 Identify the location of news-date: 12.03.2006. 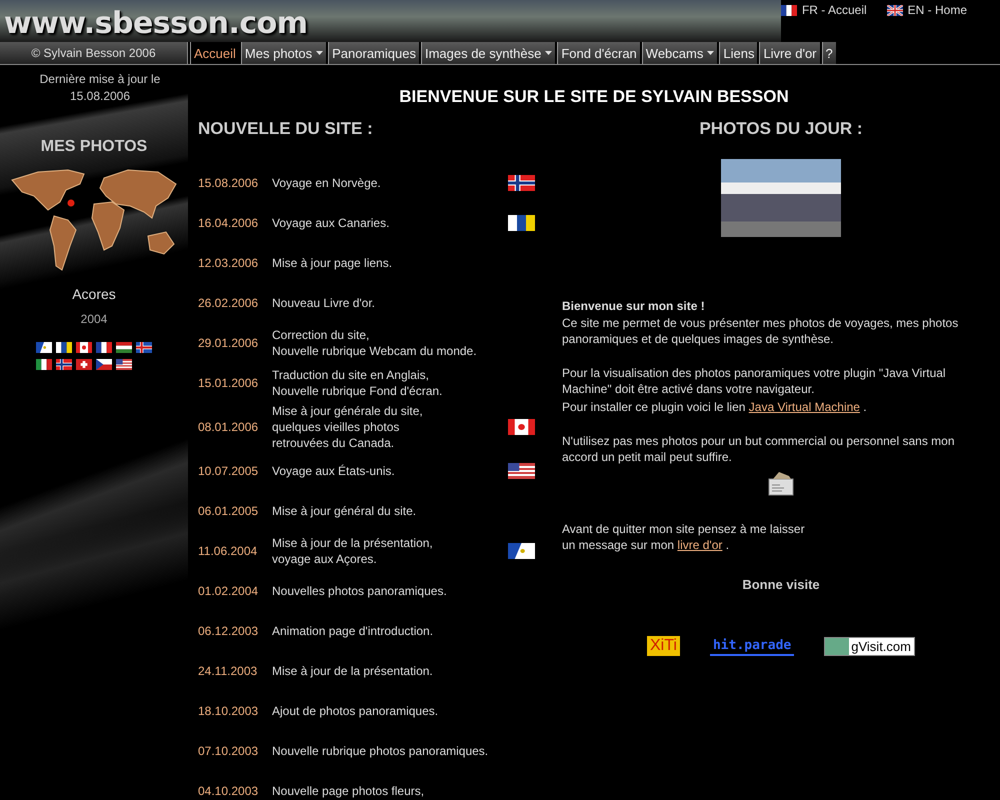
(229, 263).